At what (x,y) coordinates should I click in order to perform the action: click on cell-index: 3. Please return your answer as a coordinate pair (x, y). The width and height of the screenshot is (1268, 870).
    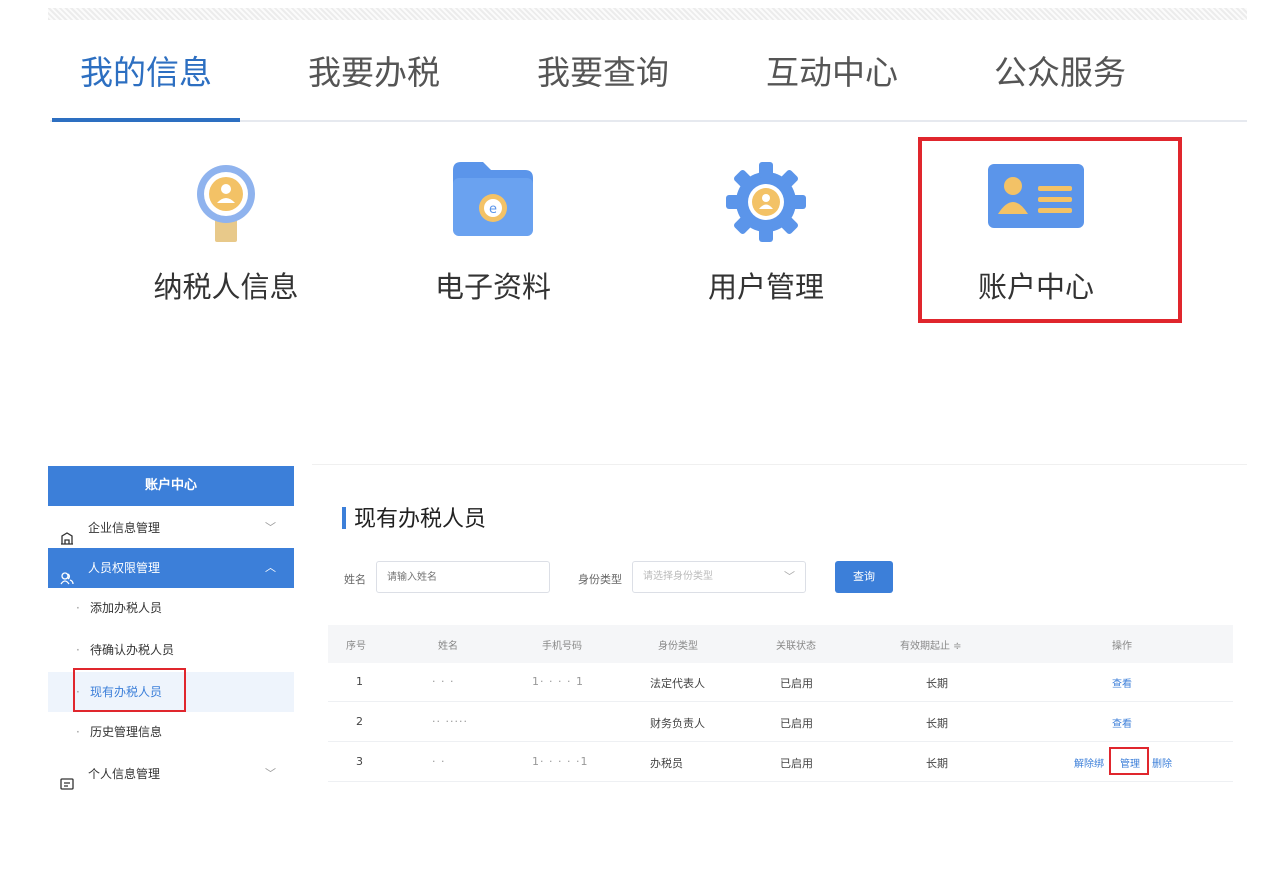
    Looking at the image, I should click on (359, 761).